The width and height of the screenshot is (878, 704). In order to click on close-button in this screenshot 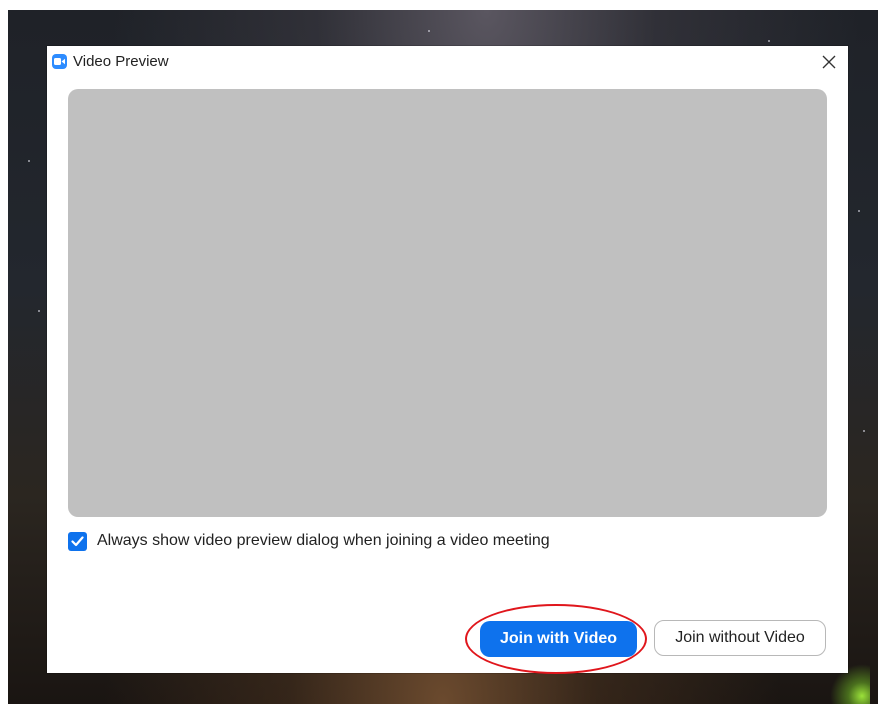, I will do `click(829, 62)`.